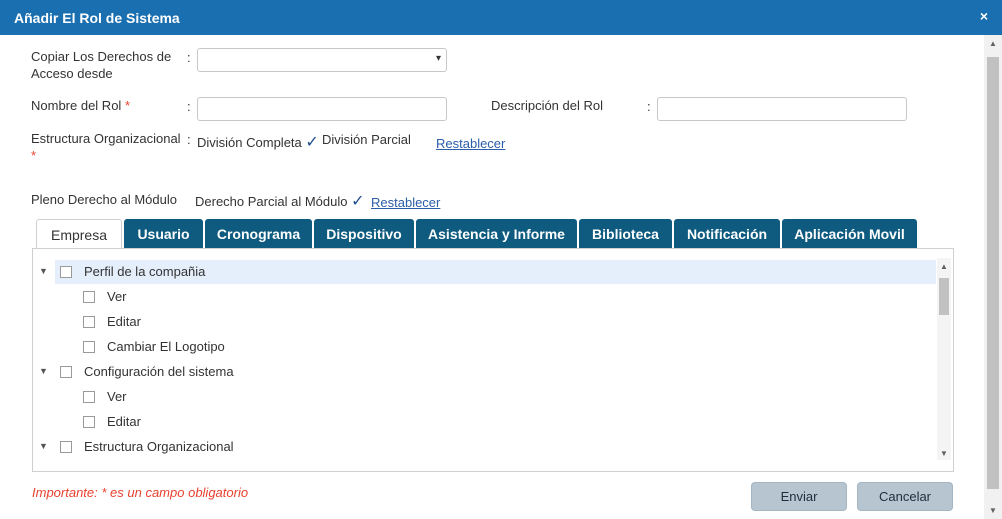 The width and height of the screenshot is (1002, 519). I want to click on tab-notificacion: Notificación, so click(727, 234).